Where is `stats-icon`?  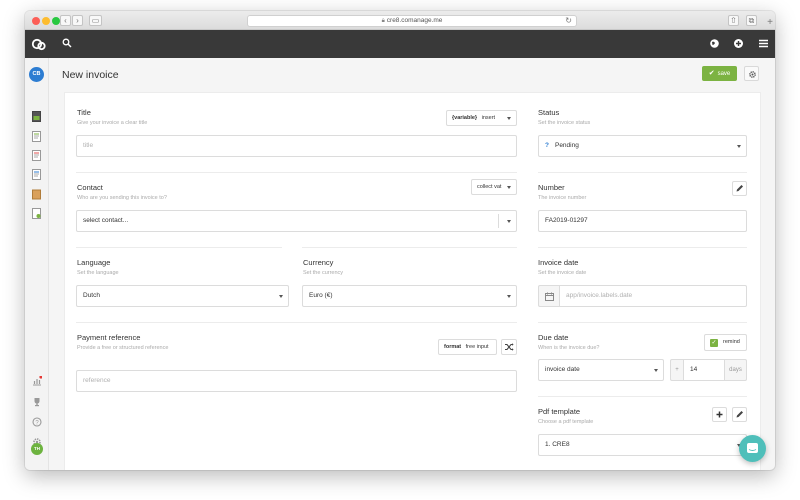 stats-icon is located at coordinates (37, 381).